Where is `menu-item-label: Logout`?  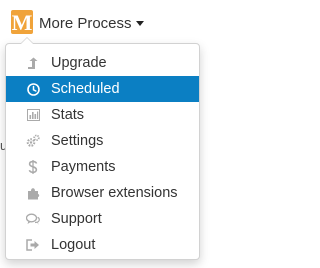
menu-item-label: Logout is located at coordinates (73, 245).